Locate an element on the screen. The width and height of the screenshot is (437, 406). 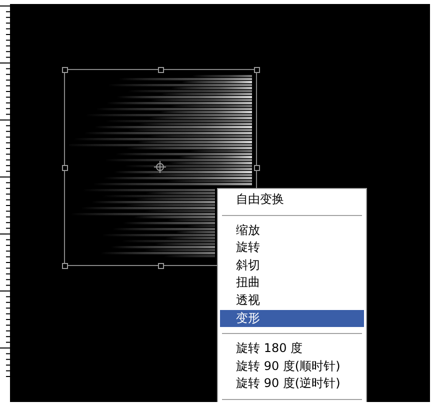
crosshair-icon is located at coordinates (160, 167).